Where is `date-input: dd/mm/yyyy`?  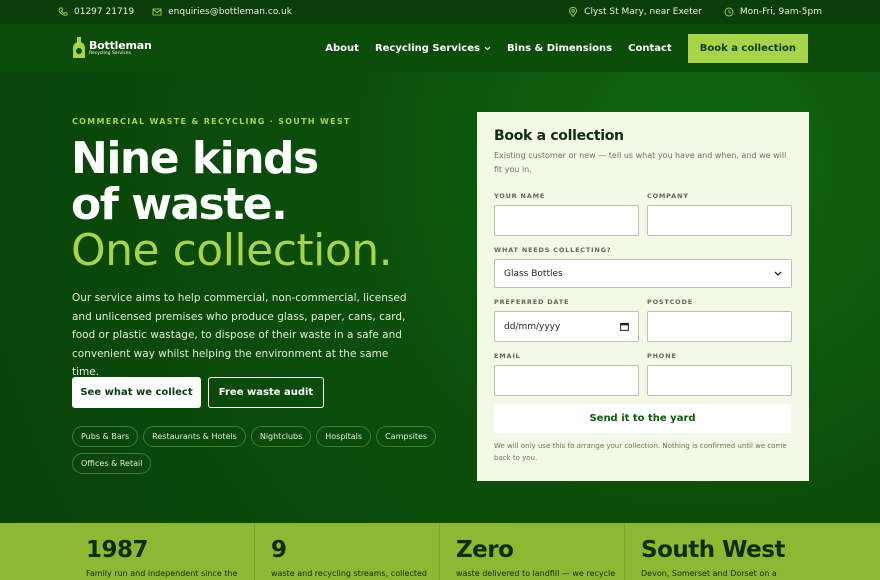 date-input: dd/mm/yyyy is located at coordinates (566, 326).